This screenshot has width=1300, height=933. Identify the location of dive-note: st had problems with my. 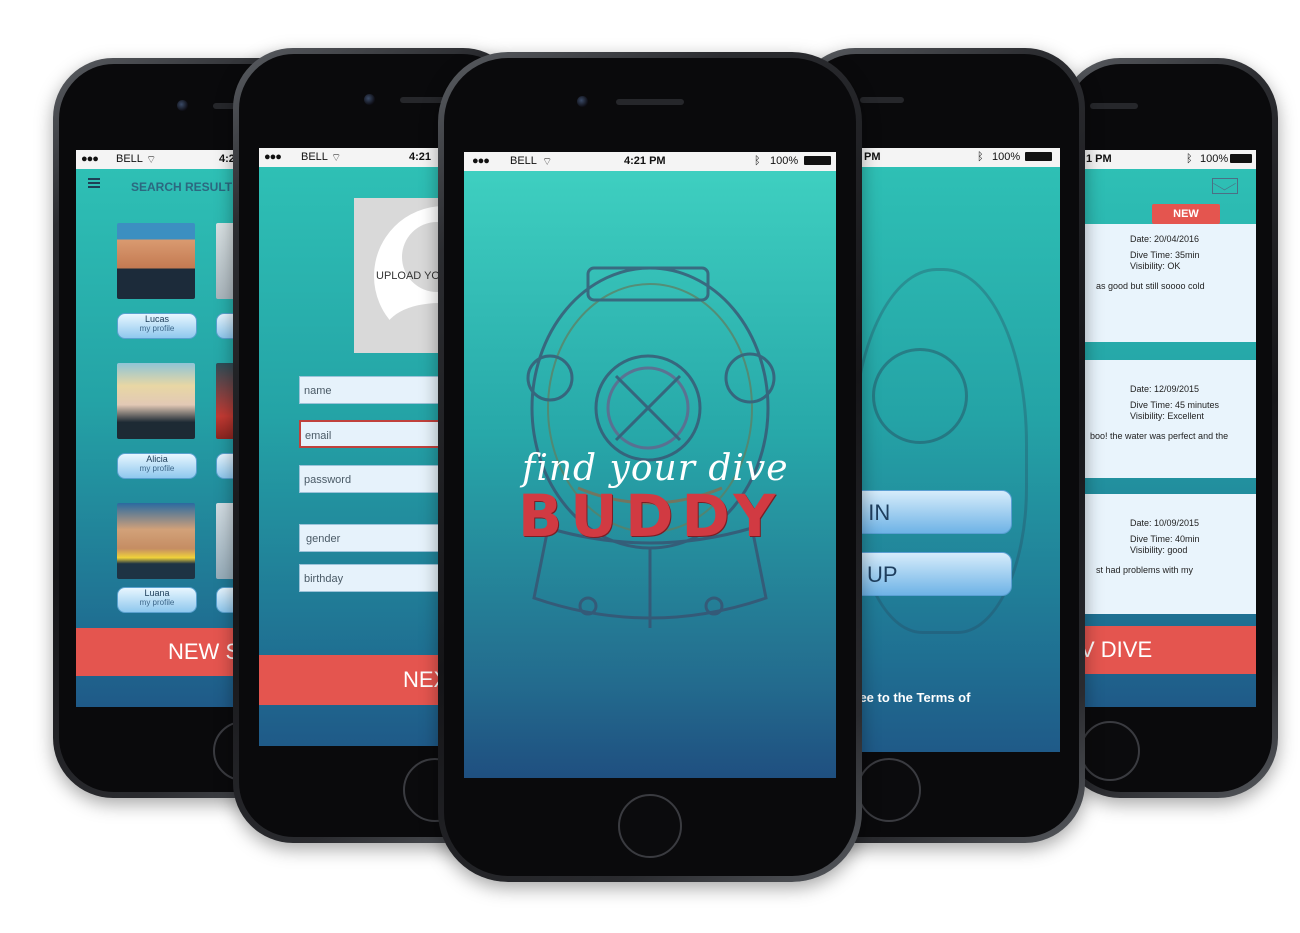
(1145, 570).